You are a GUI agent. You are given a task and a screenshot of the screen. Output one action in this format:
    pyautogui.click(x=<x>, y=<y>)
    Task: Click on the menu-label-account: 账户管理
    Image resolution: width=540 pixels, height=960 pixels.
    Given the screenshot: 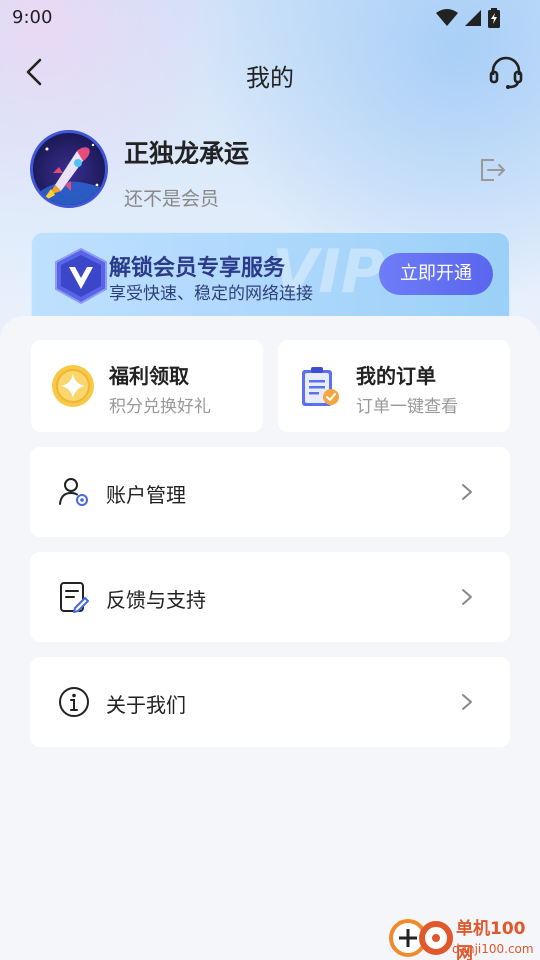 What is the action you would take?
    pyautogui.click(x=146, y=495)
    